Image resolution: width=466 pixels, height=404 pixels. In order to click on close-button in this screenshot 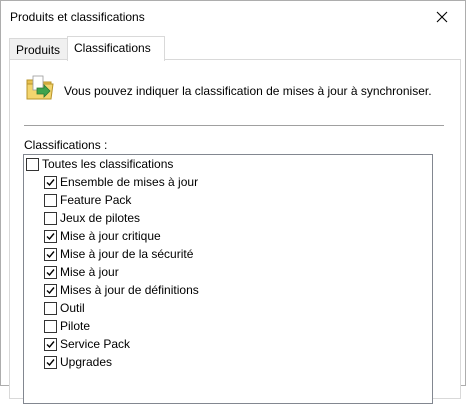, I will do `click(442, 17)`.